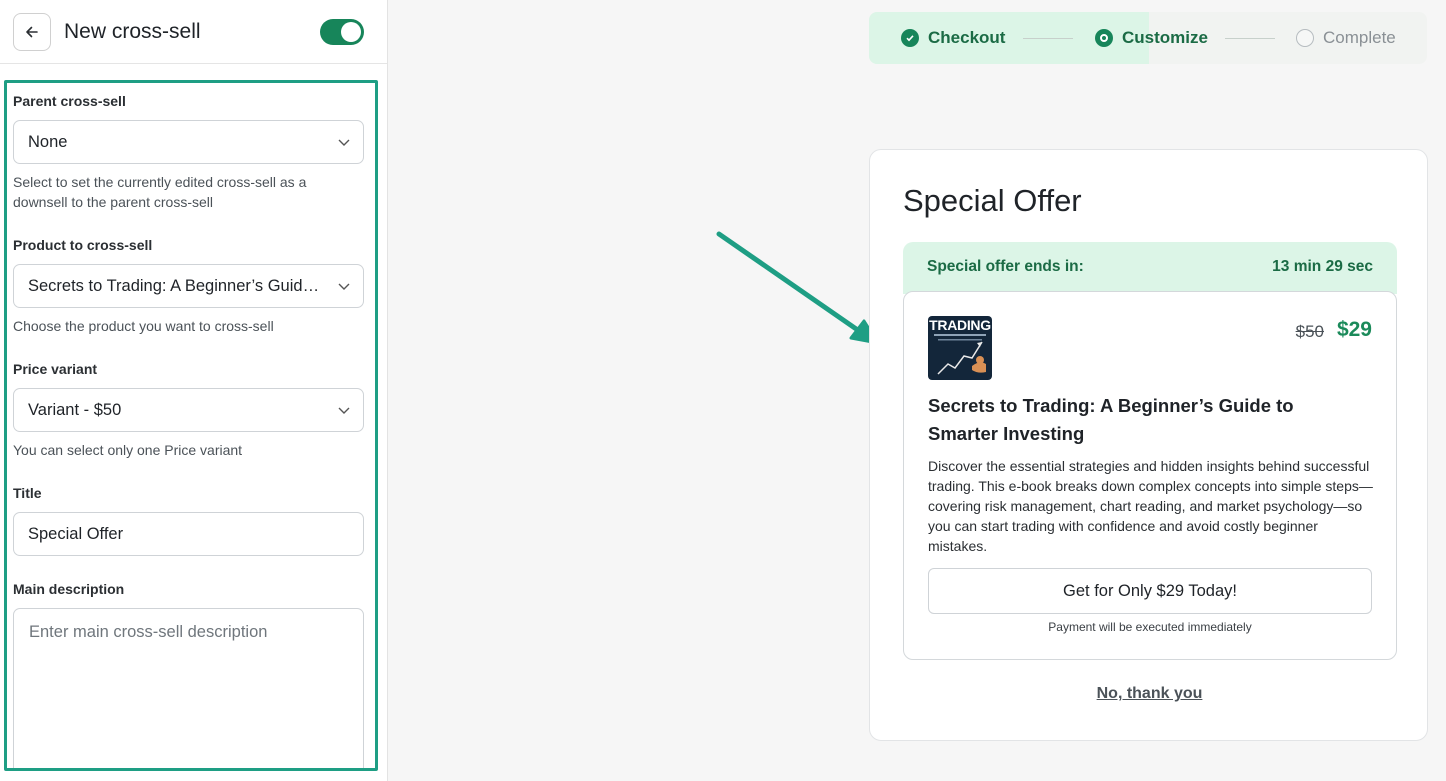 This screenshot has height=781, width=1446. I want to click on price-variant-select: Variant - $50, so click(188, 410).